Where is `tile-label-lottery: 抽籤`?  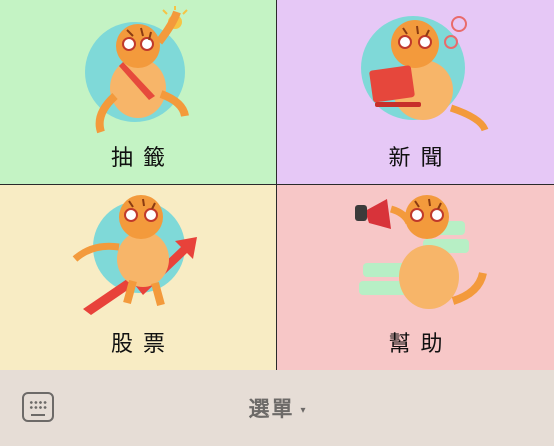 tile-label-lottery: 抽籤 is located at coordinates (142, 158).